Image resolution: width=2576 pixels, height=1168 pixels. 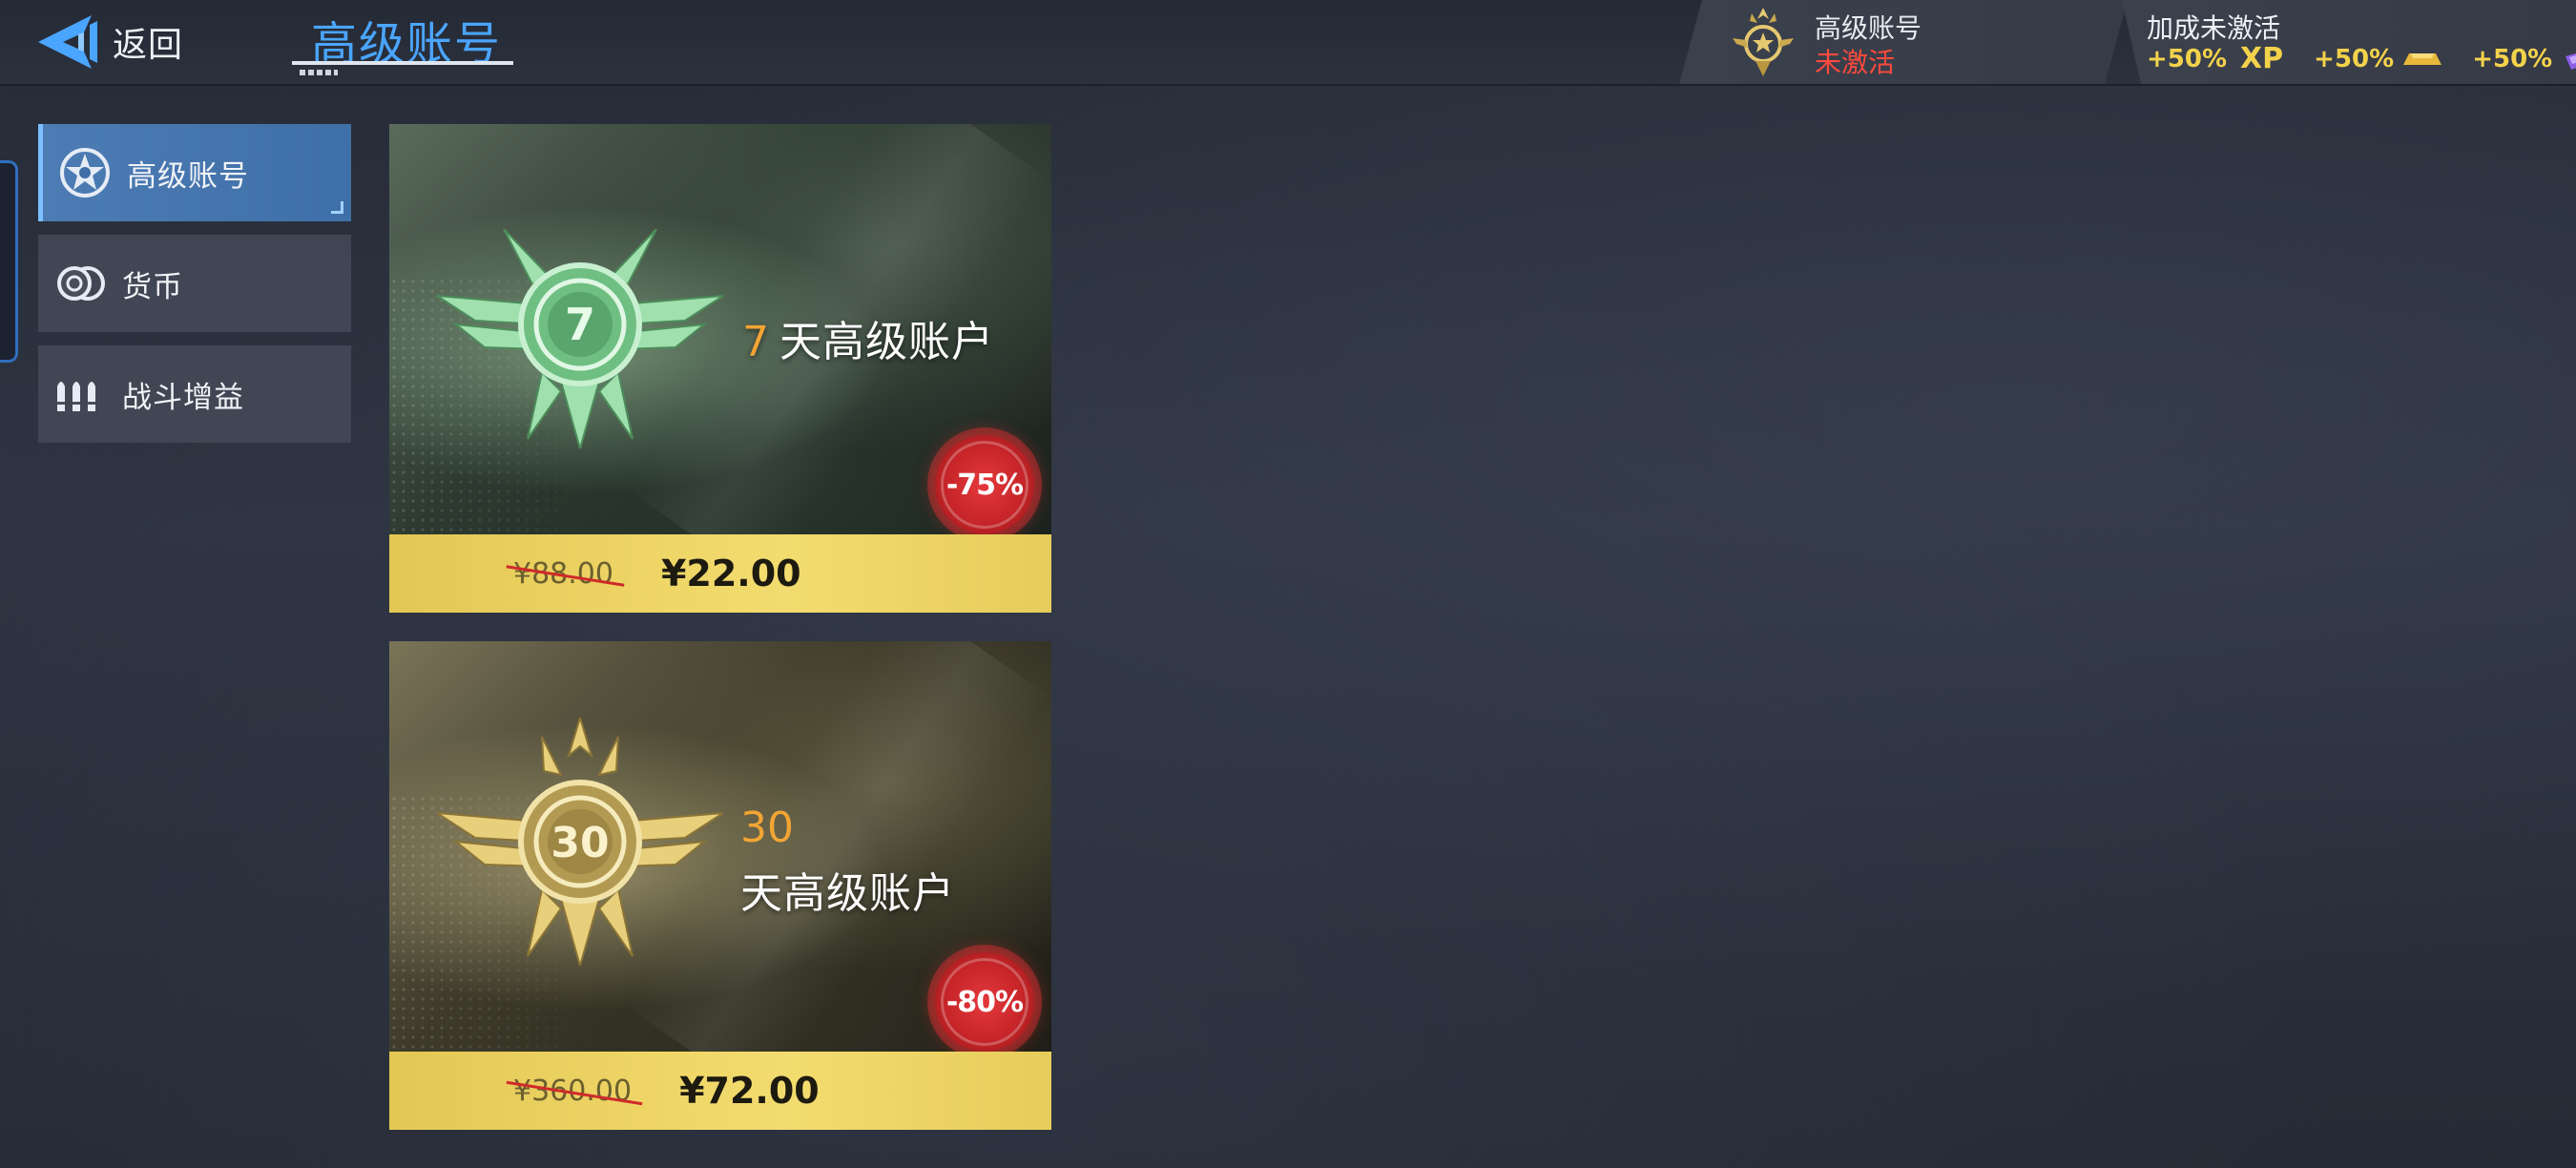 I want to click on offer-card-7-days: 7 7 天高级账户 -75% ¥88.00 ¥22.00, so click(x=720, y=368).